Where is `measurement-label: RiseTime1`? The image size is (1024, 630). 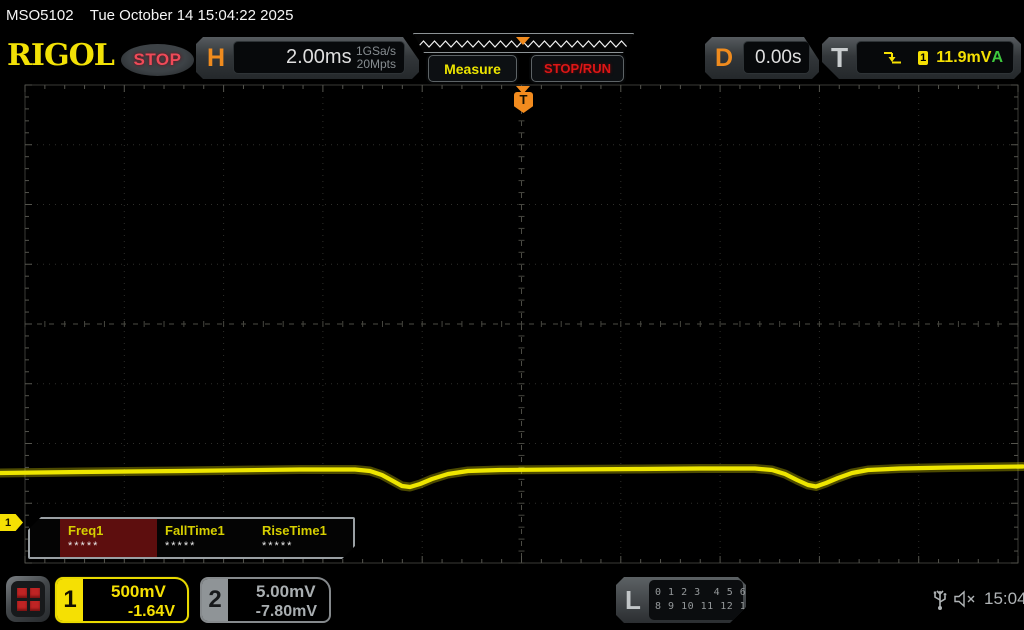 measurement-label: RiseTime1 is located at coordinates (294, 530).